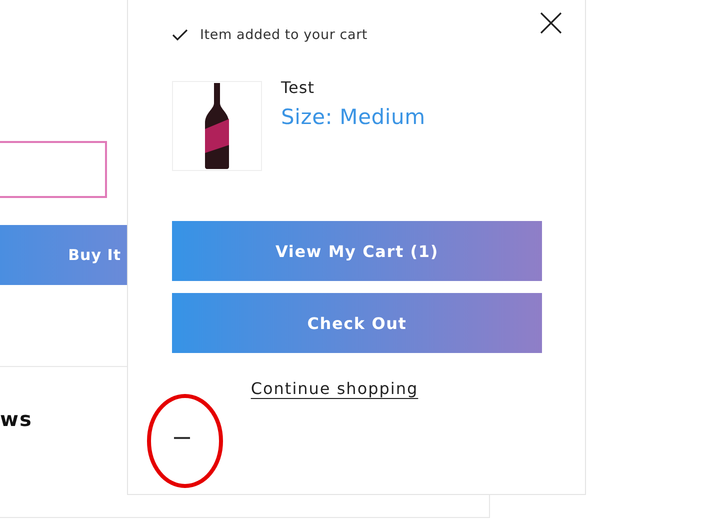 The height and width of the screenshot is (531, 720). What do you see at coordinates (63, 255) in the screenshot?
I see `buy-button: Buy It` at bounding box center [63, 255].